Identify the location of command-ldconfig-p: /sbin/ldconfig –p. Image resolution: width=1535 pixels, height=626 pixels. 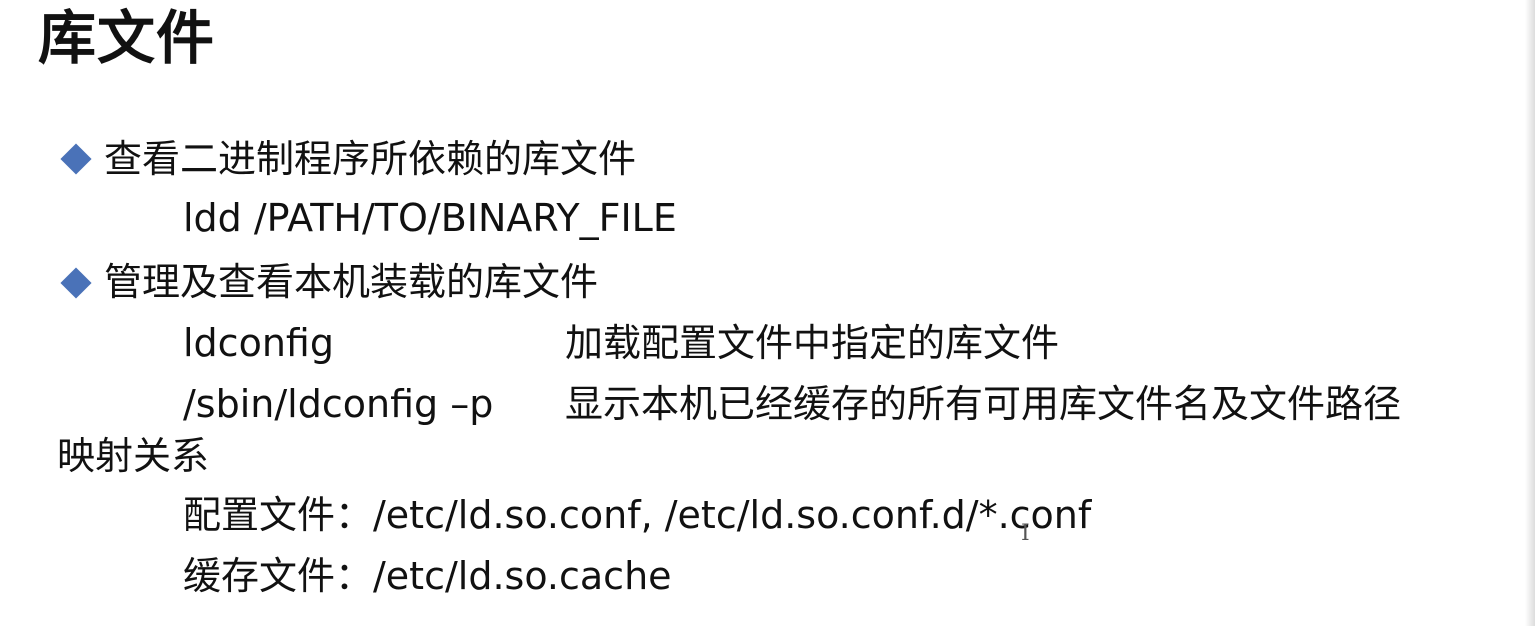
(338, 404).